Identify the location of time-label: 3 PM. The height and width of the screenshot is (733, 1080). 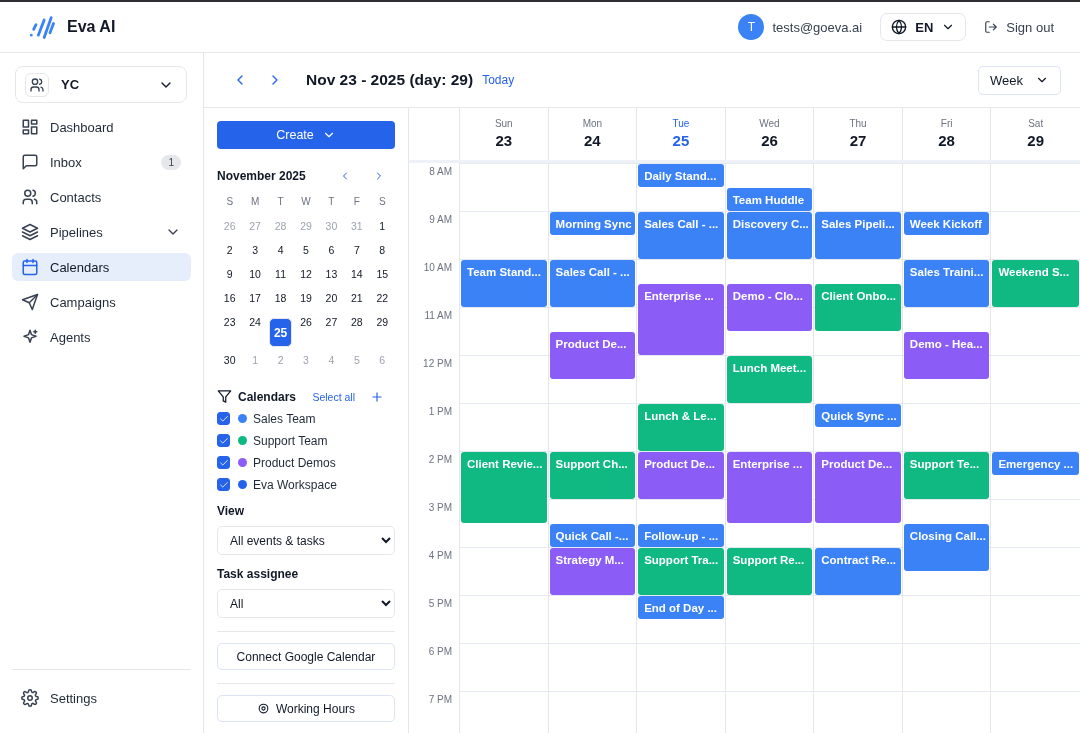
(440, 508).